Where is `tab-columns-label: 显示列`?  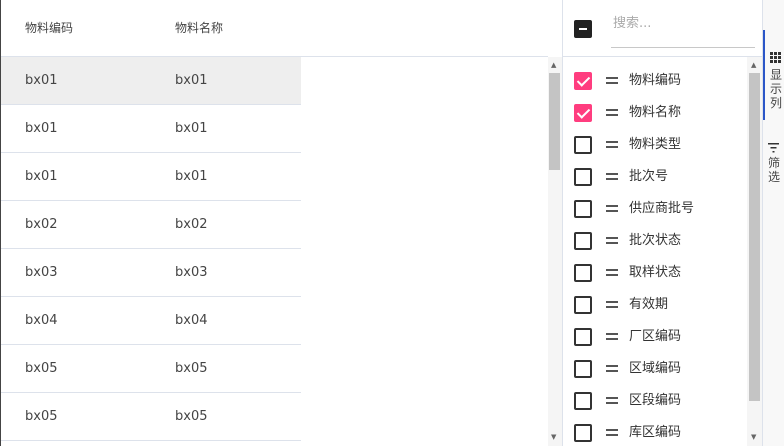
tab-columns-label: 显示列 is located at coordinates (776, 89).